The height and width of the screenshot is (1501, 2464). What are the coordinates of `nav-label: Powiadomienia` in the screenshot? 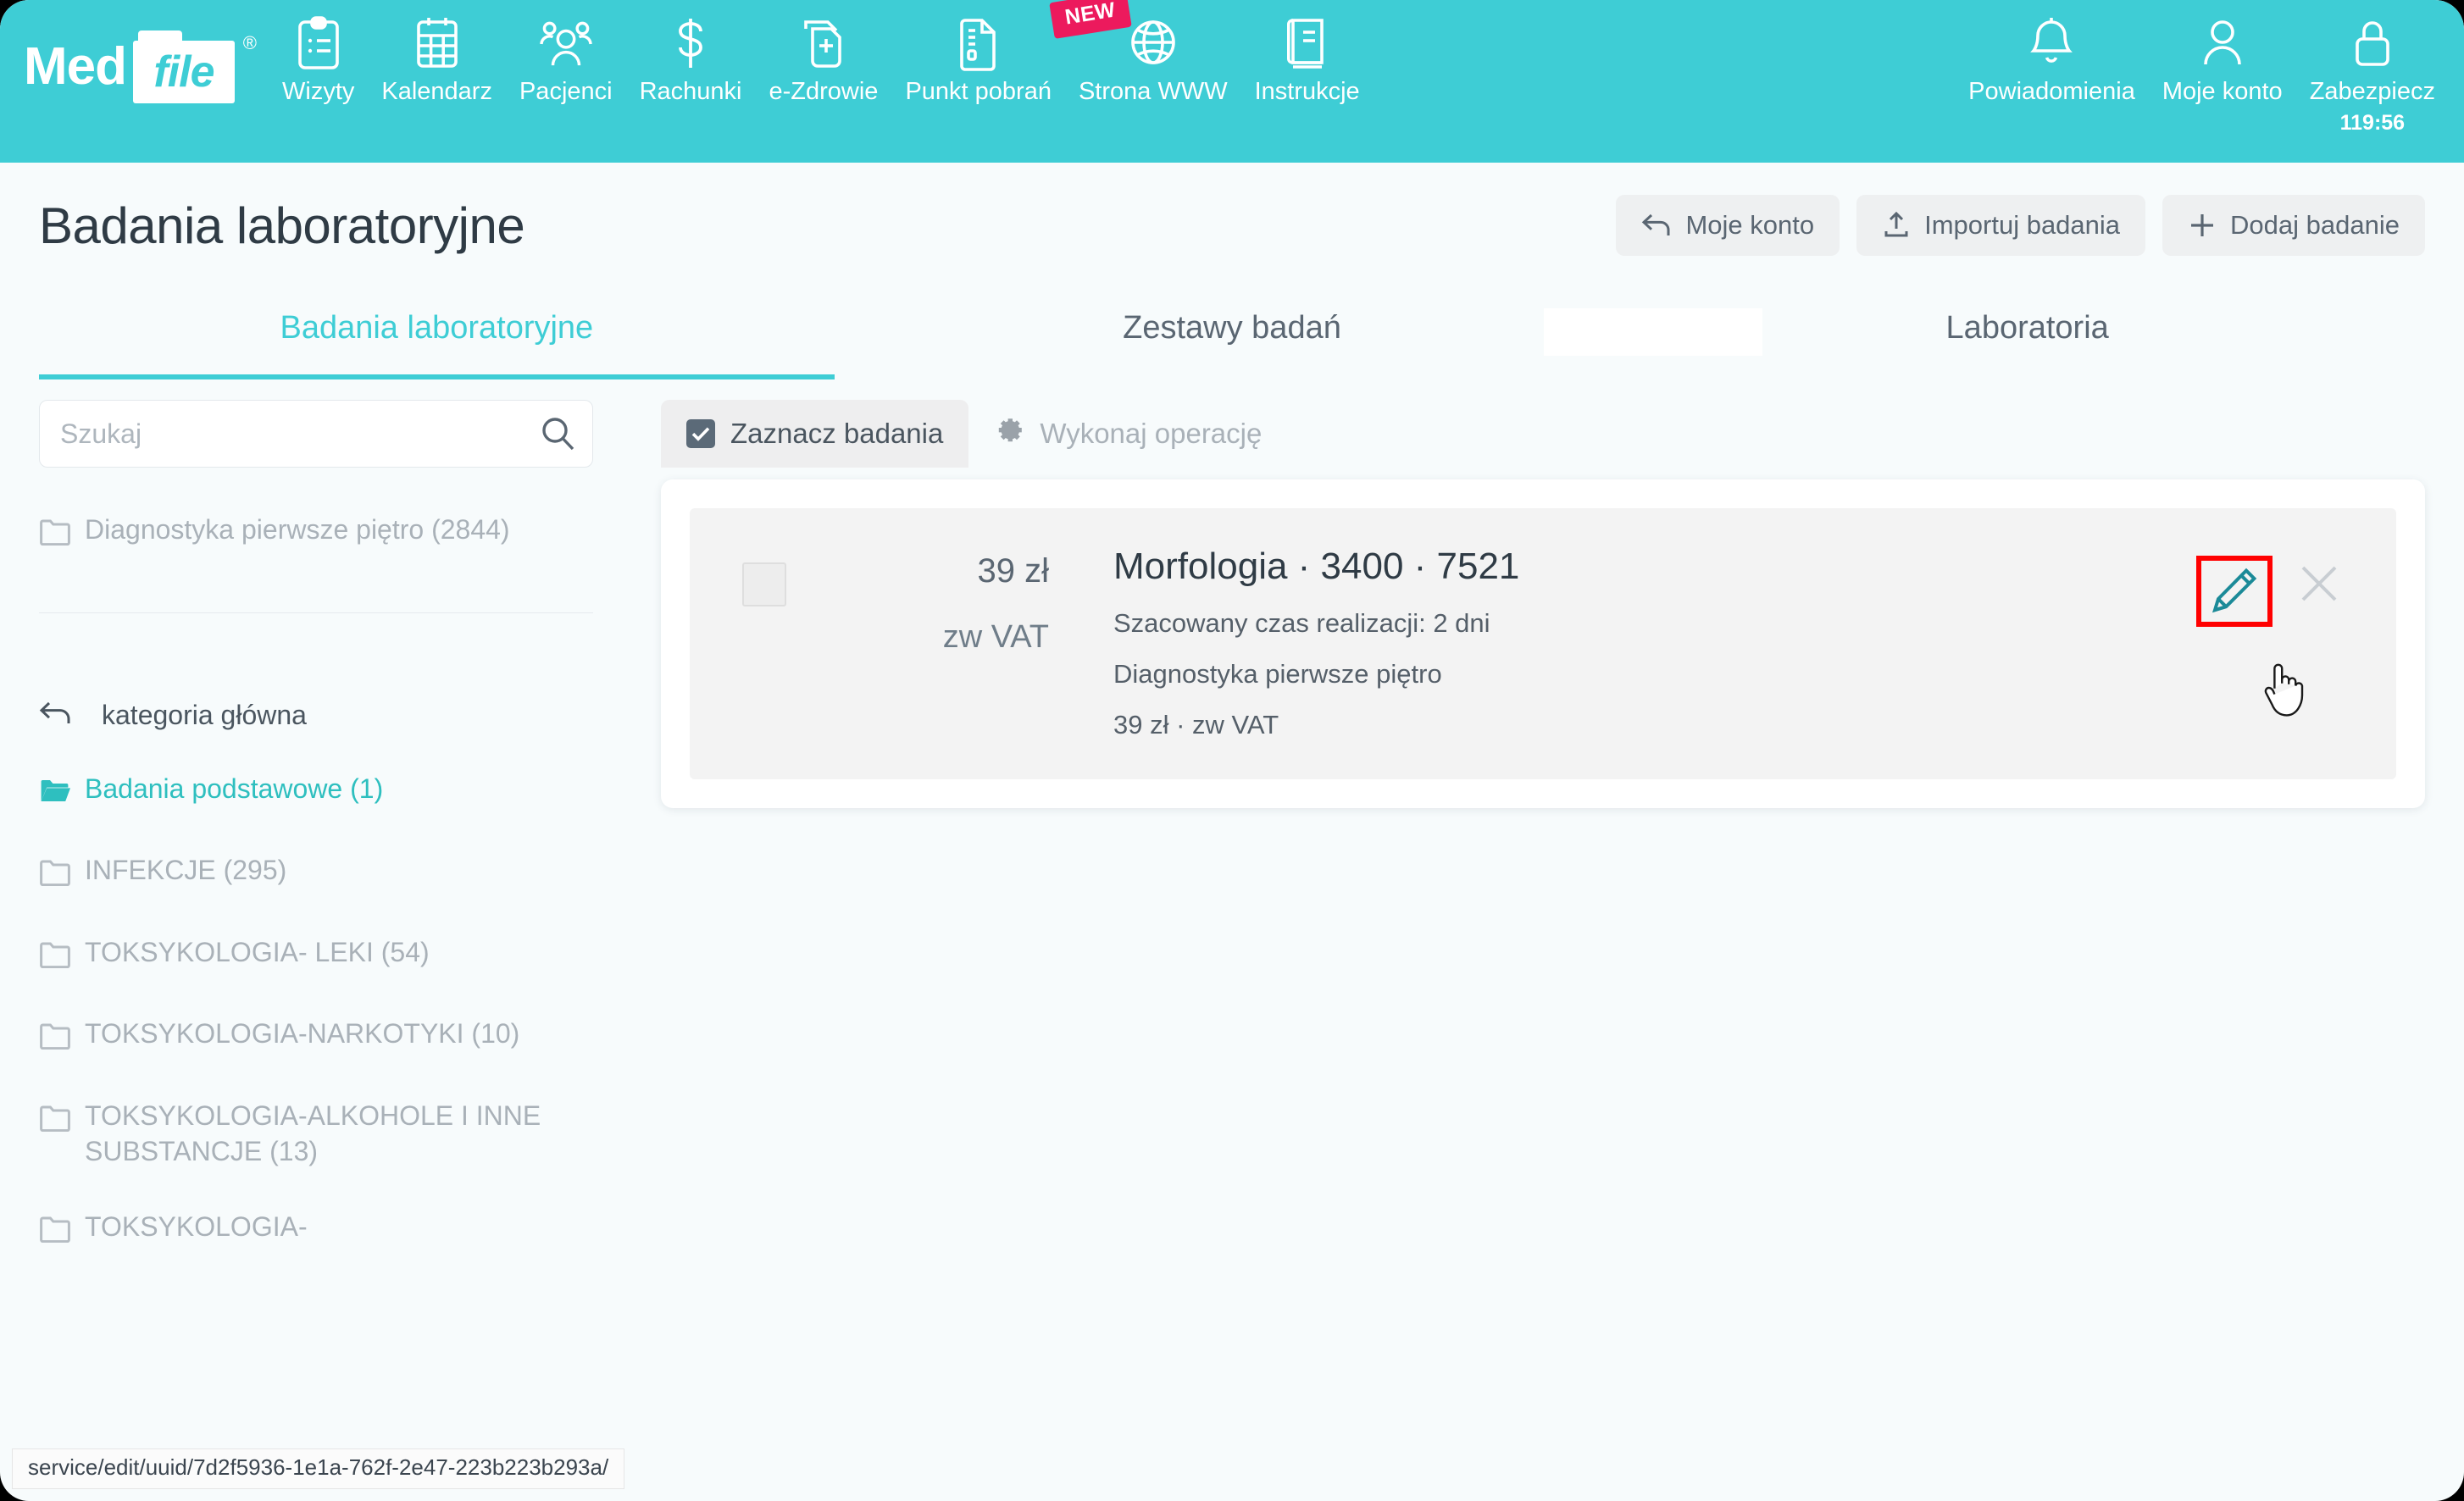 It's located at (2052, 91).